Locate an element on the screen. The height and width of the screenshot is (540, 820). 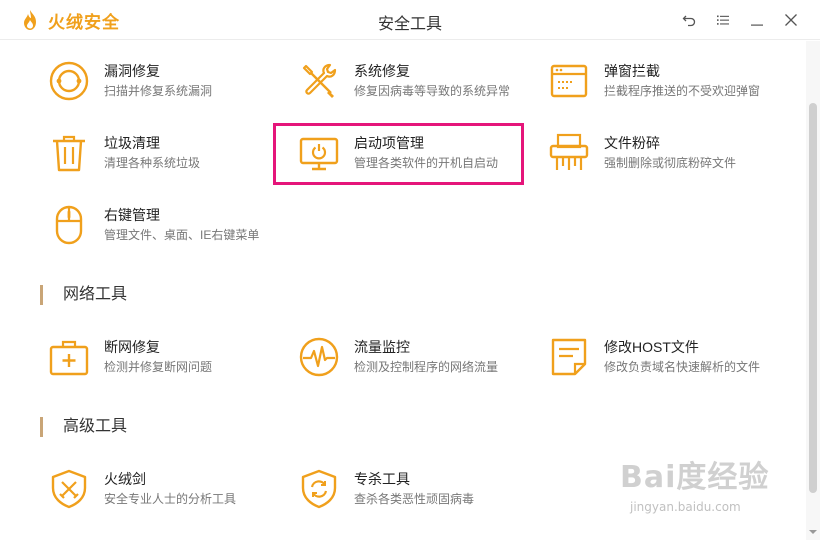
tool-desc: 扫描并修复系统漏洞 is located at coordinates (158, 91).